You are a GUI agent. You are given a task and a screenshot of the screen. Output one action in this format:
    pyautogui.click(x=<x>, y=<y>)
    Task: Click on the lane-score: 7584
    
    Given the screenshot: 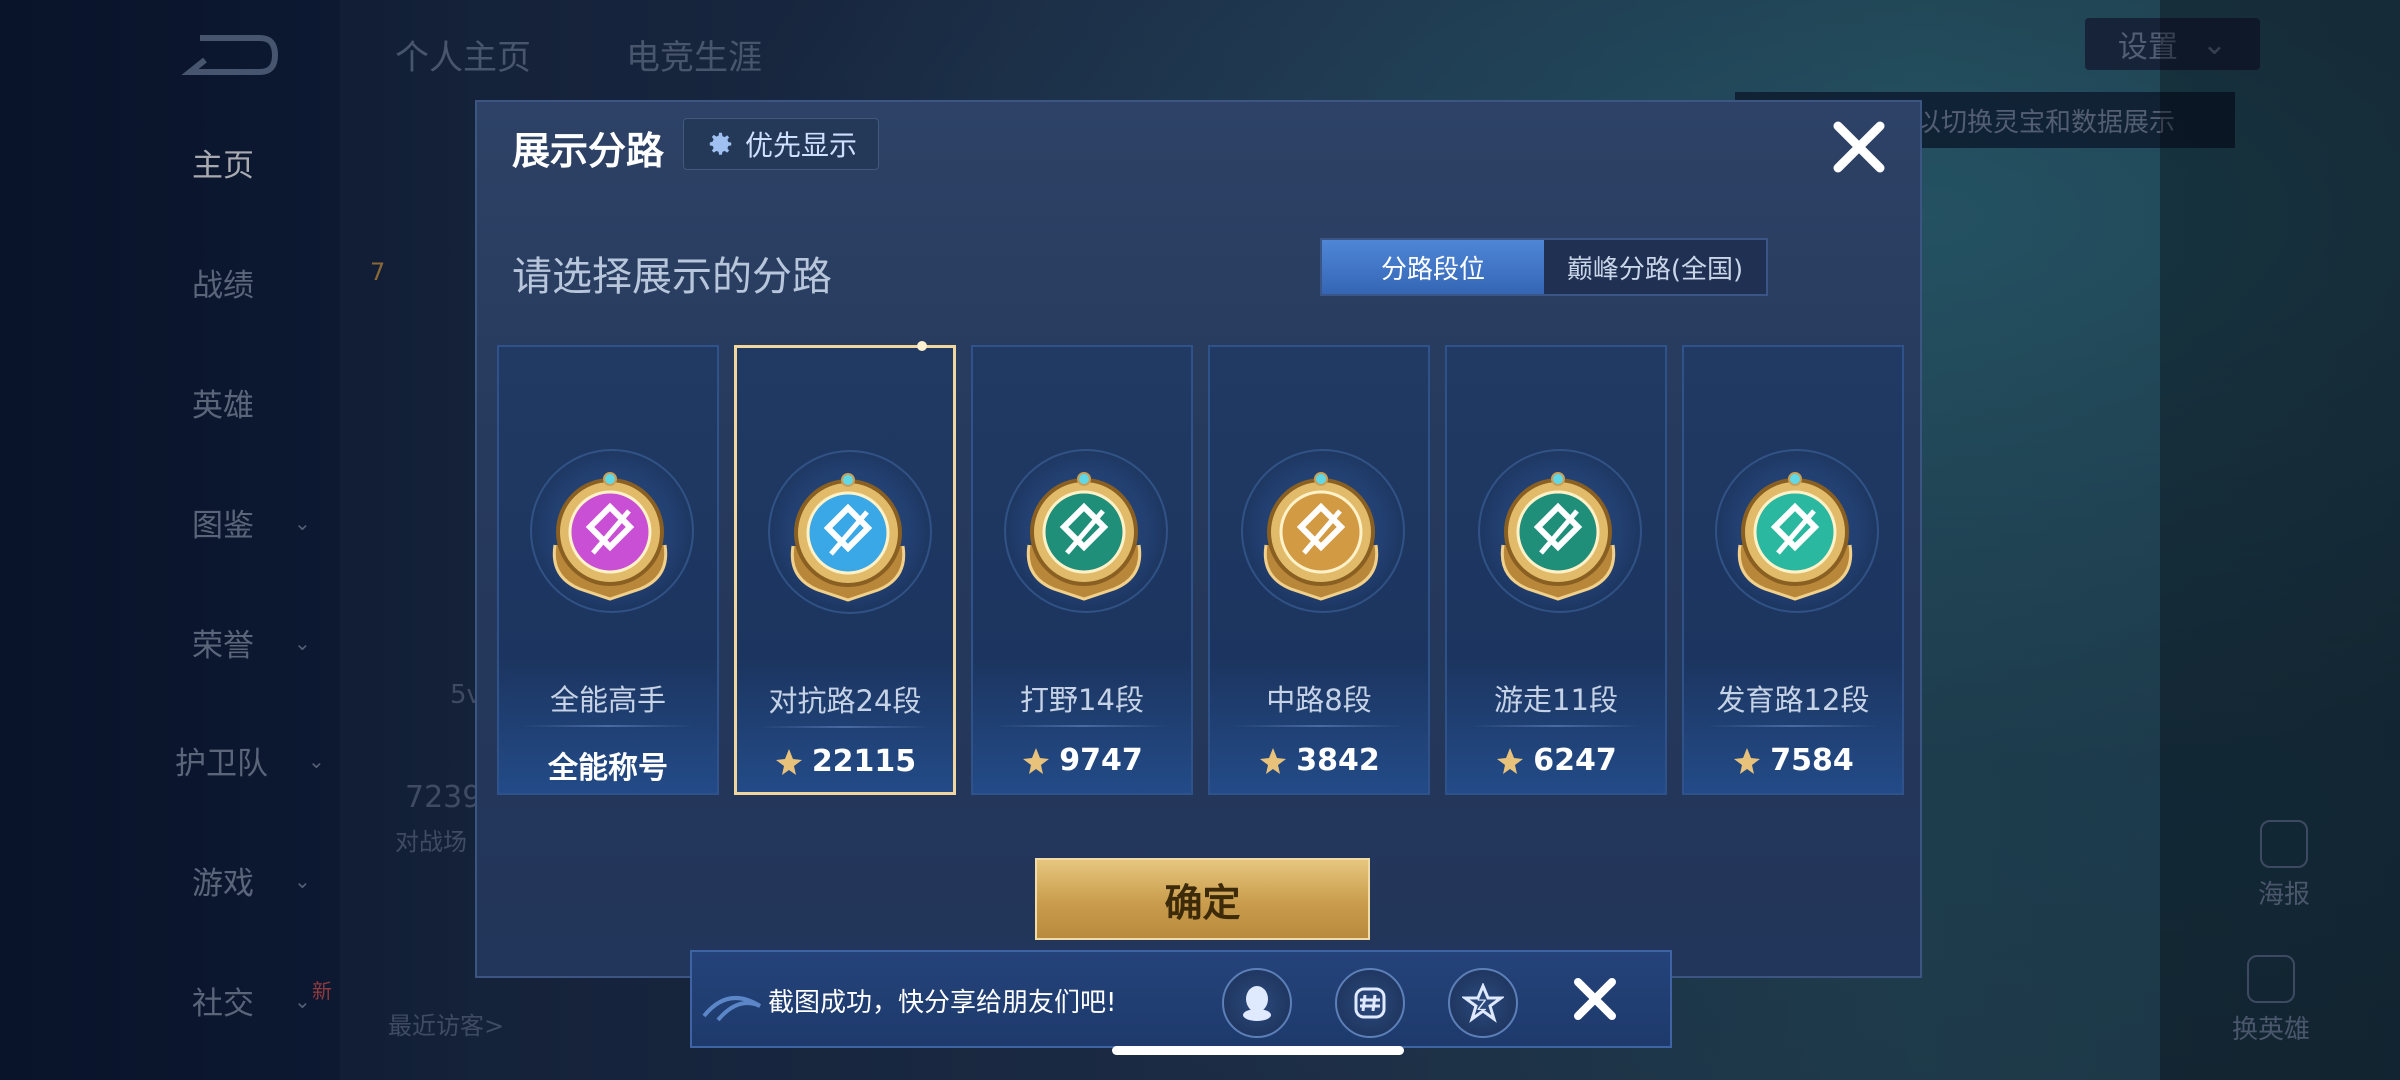 What is the action you would take?
    pyautogui.click(x=1793, y=760)
    